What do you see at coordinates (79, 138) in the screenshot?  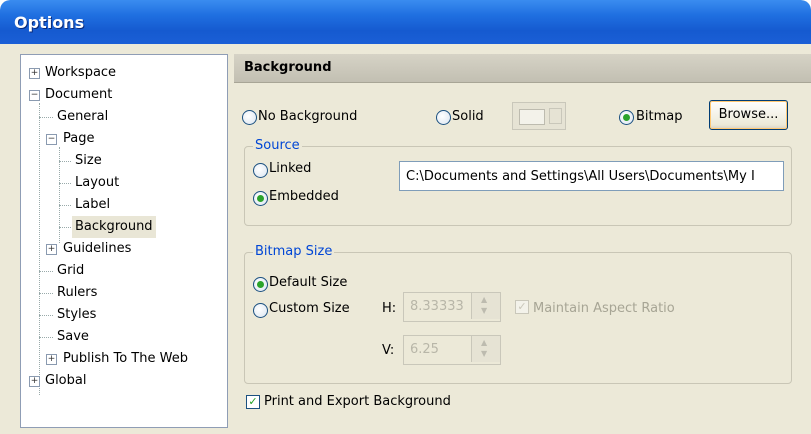 I see `tree-item-label: Page` at bounding box center [79, 138].